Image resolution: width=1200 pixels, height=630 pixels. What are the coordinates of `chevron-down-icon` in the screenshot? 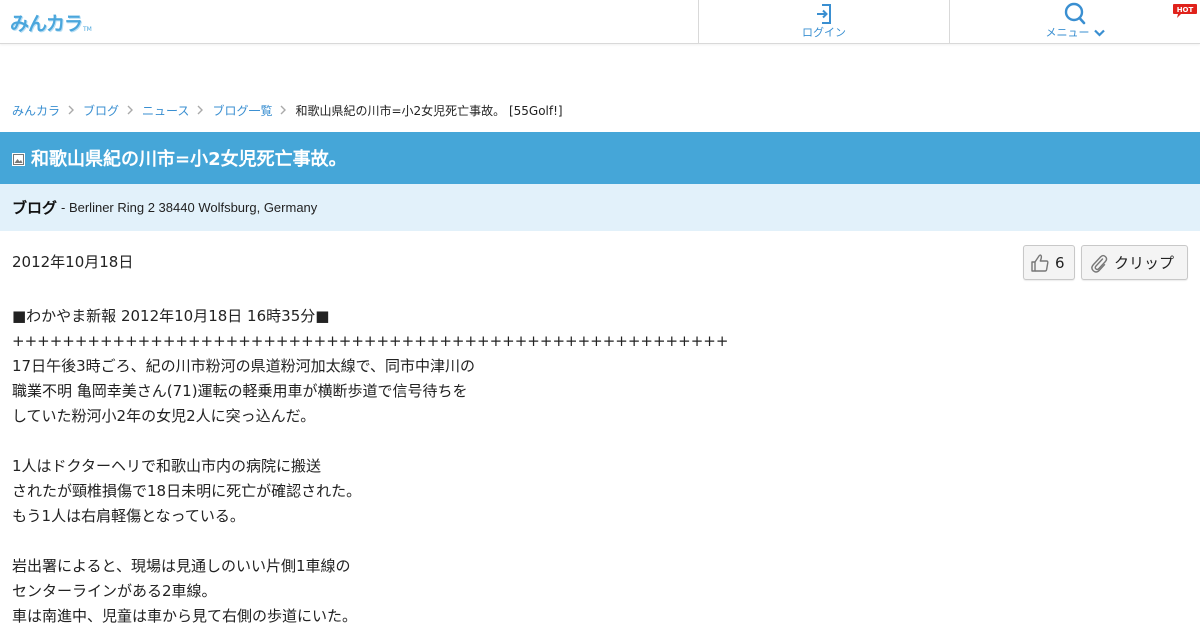 It's located at (1099, 33).